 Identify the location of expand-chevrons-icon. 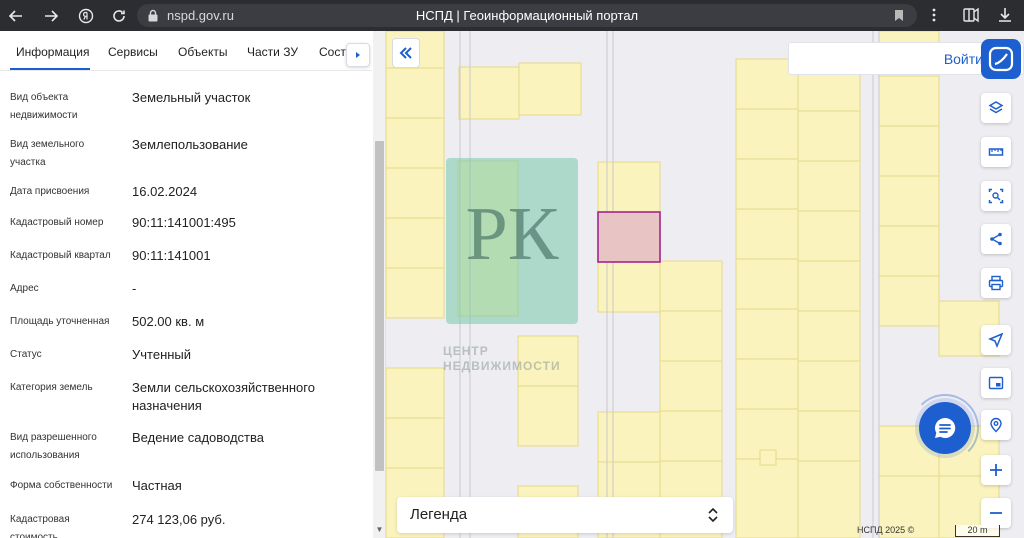
(713, 515).